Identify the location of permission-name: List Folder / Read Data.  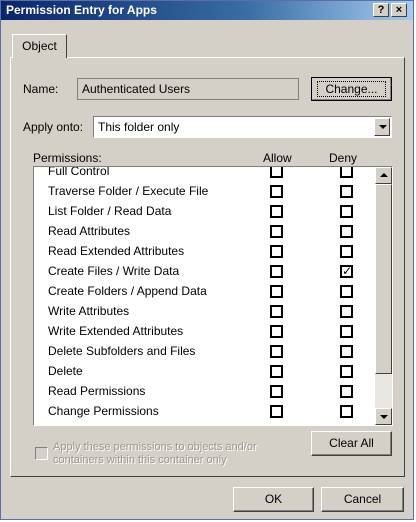
(110, 211).